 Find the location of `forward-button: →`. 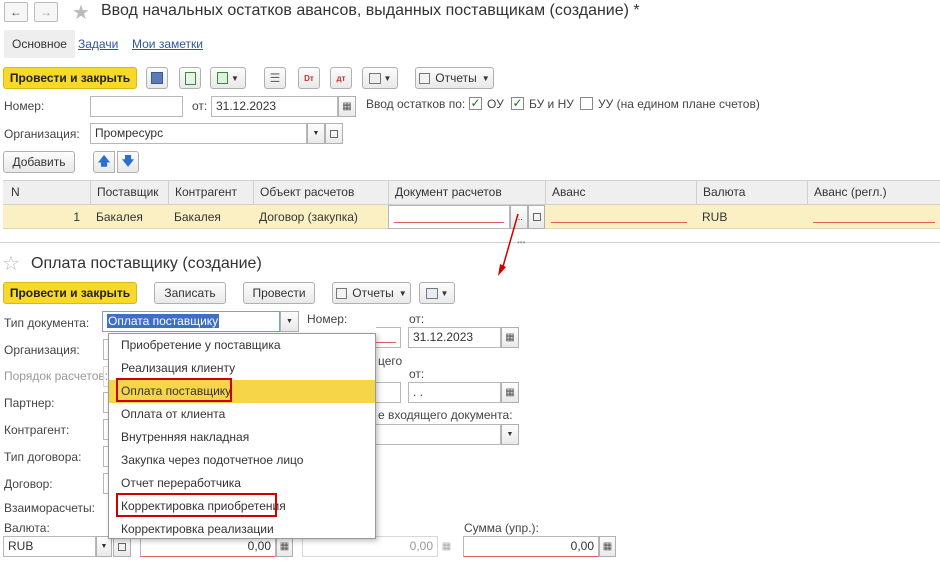

forward-button: → is located at coordinates (46, 12).